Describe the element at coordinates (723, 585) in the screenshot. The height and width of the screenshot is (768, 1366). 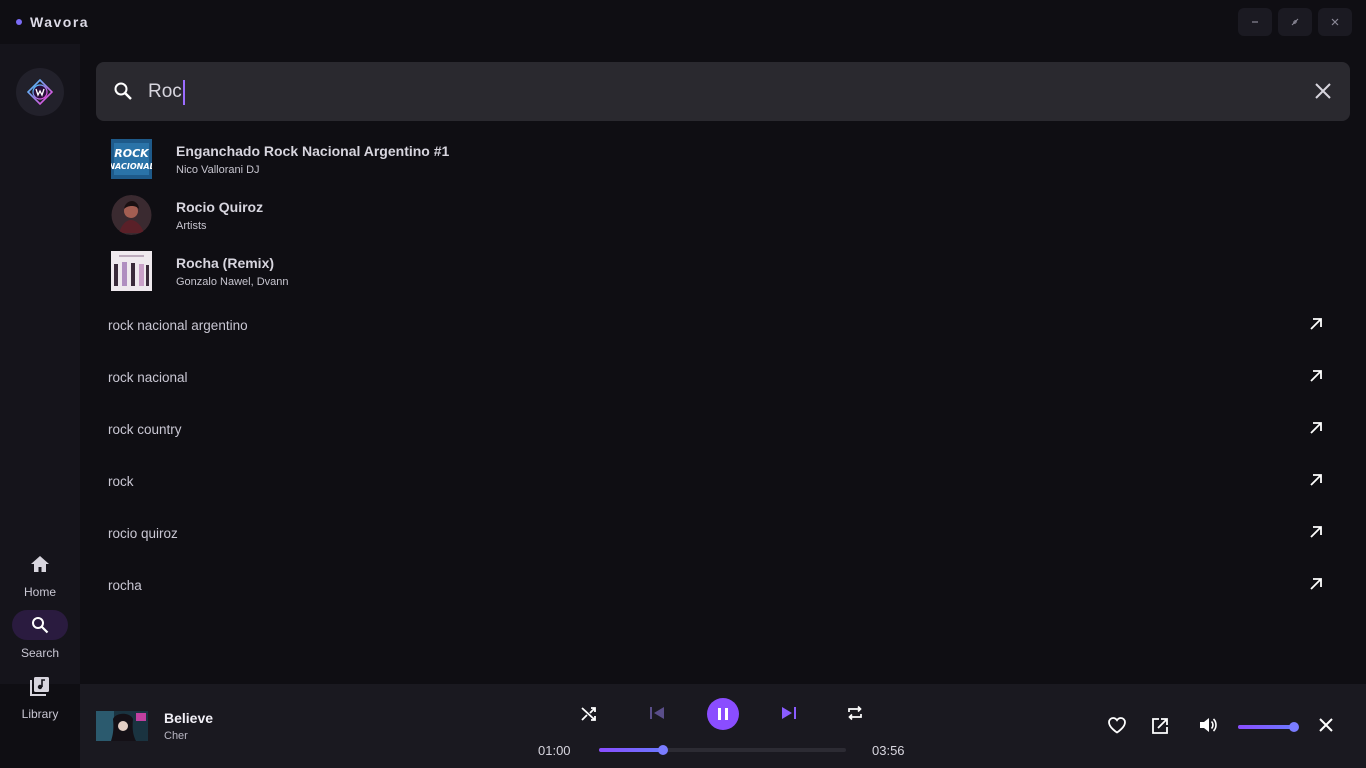
I see `suggestion-item: rocha` at that location.